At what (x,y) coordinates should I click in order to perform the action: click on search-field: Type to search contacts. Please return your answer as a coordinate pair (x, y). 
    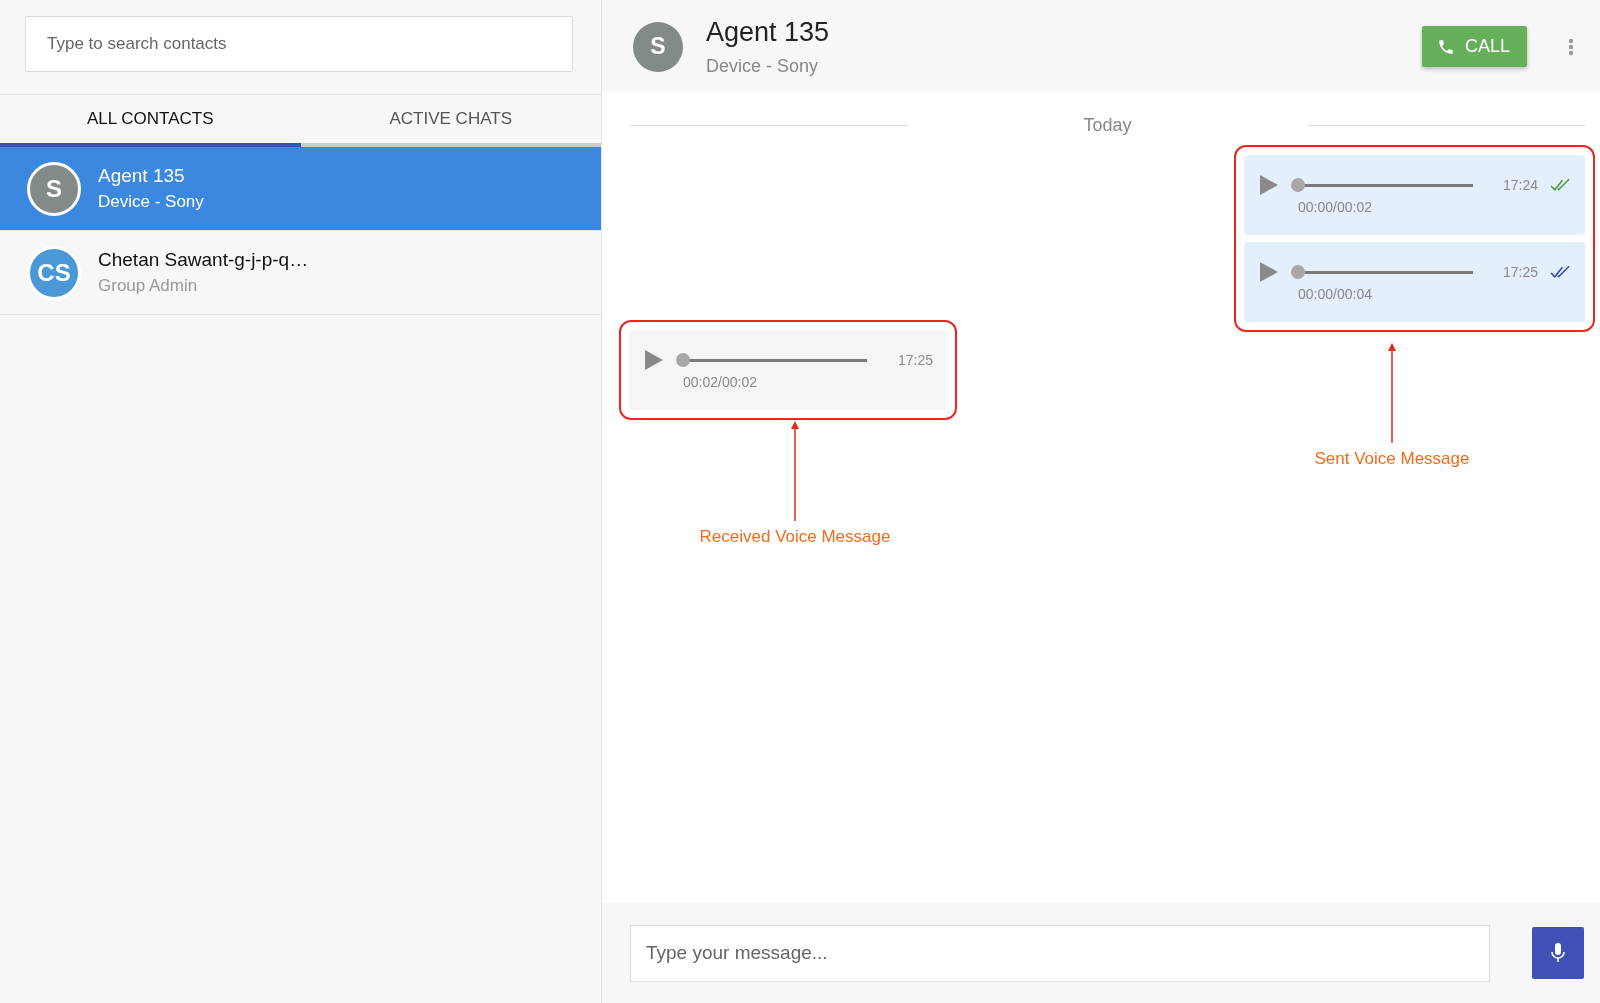
    Looking at the image, I should click on (299, 44).